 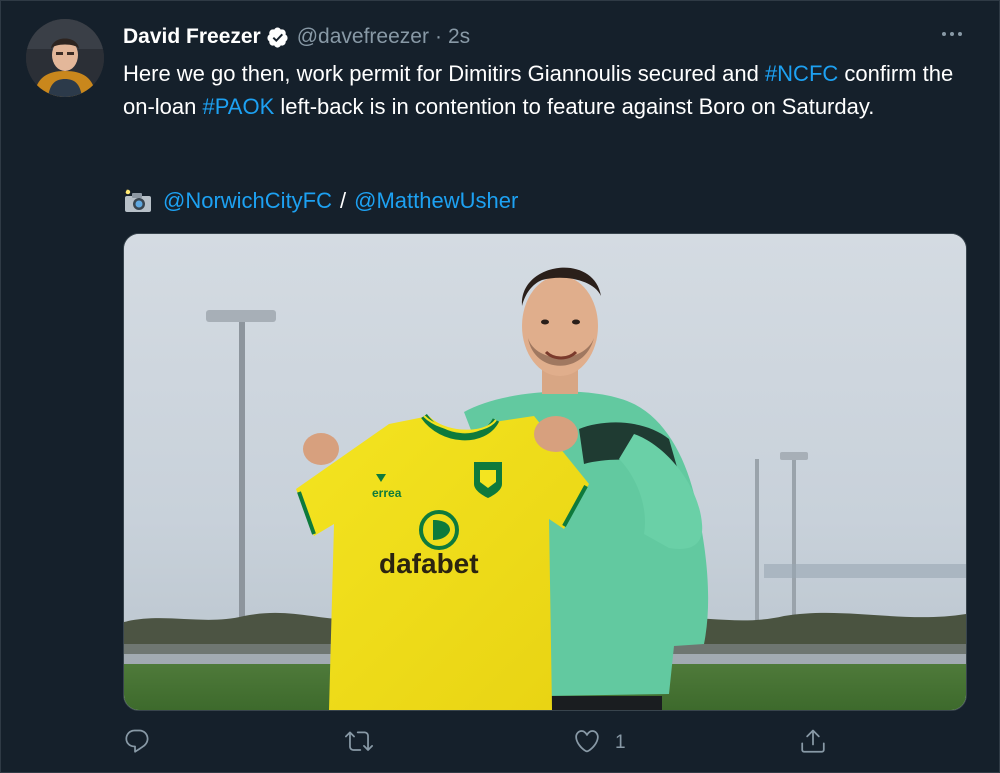 What do you see at coordinates (363, 37) in the screenshot?
I see `user-handle: @davefreezer` at bounding box center [363, 37].